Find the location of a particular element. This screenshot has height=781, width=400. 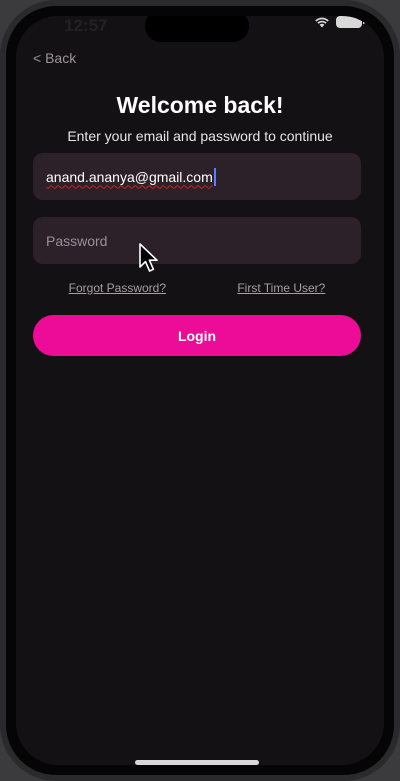

first-time-user-link: First Time User? is located at coordinates (281, 288).